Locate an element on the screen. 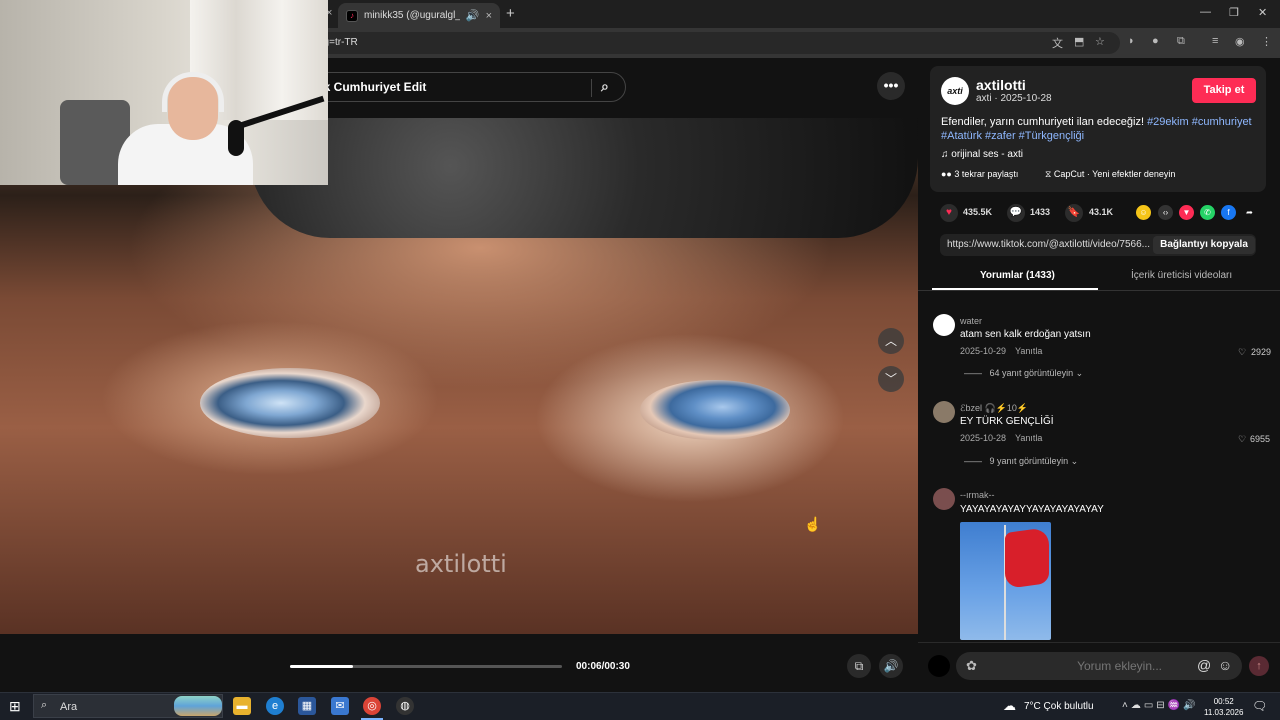 The width and height of the screenshot is (1280, 720). hashtag: #zafer is located at coordinates (1000, 136).